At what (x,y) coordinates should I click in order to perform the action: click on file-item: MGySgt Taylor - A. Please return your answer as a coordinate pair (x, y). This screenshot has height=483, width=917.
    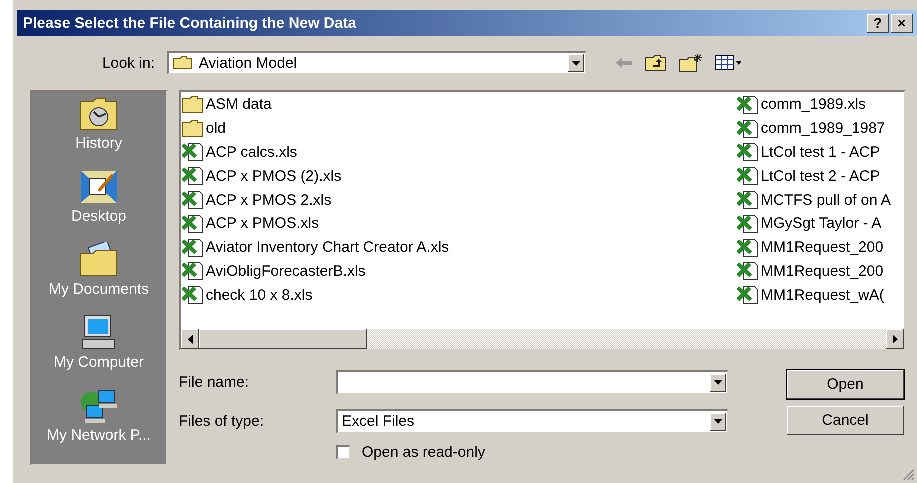
    Looking at the image, I should click on (820, 224).